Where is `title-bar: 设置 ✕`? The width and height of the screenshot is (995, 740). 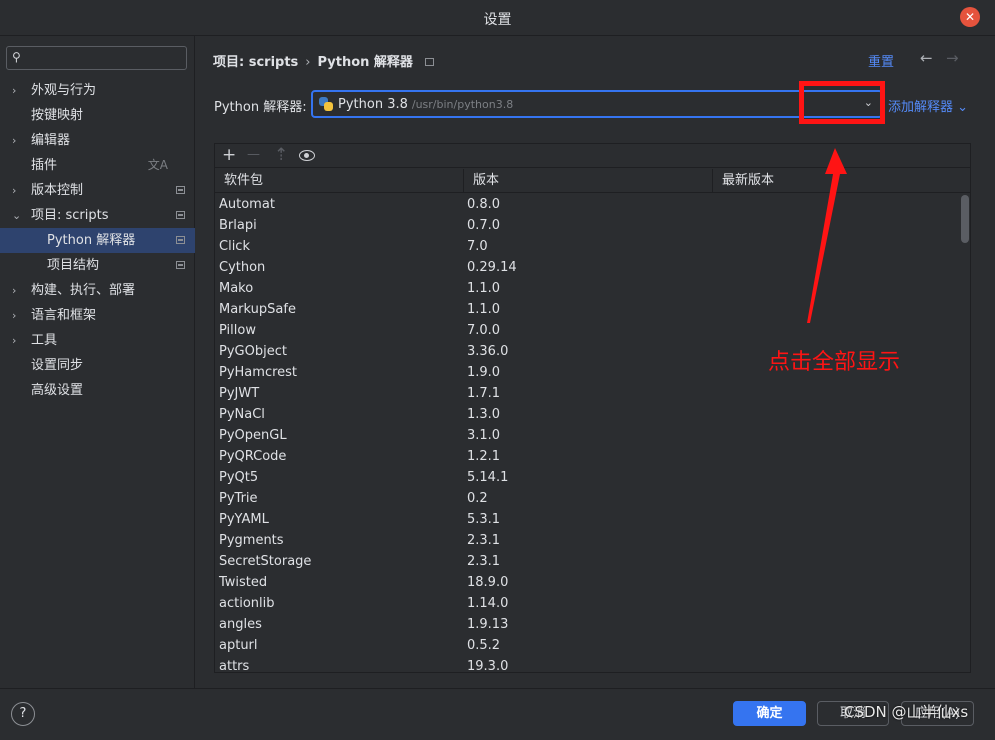 title-bar: 设置 ✕ is located at coordinates (497, 18).